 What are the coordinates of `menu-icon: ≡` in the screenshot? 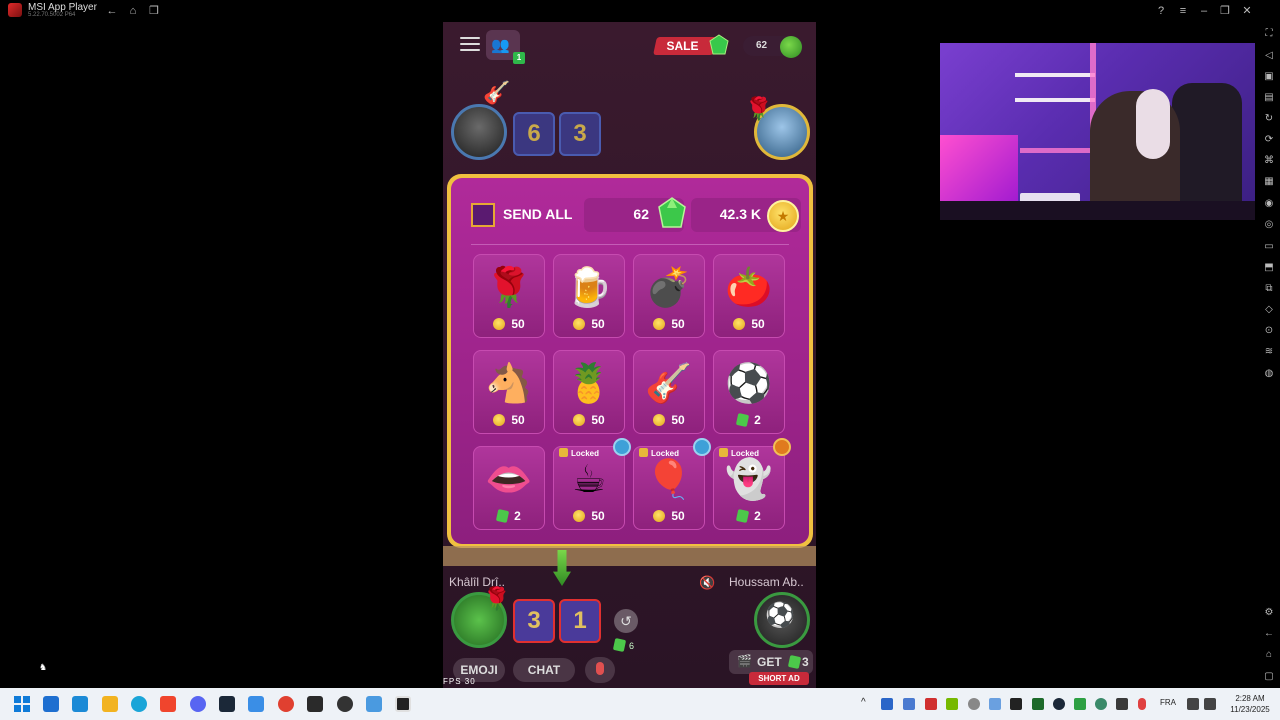 It's located at (1183, 11).